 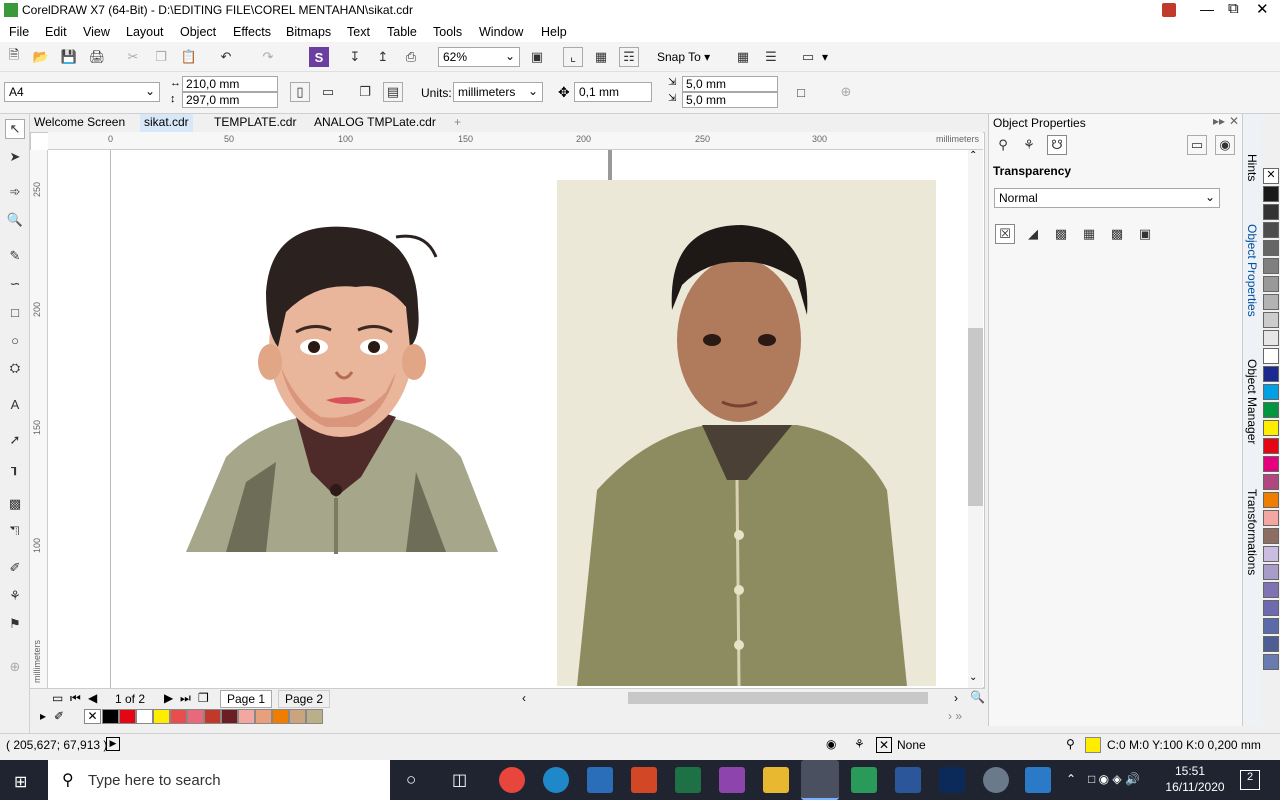 What do you see at coordinates (161, 57) in the screenshot?
I see `copy-icon: ❐` at bounding box center [161, 57].